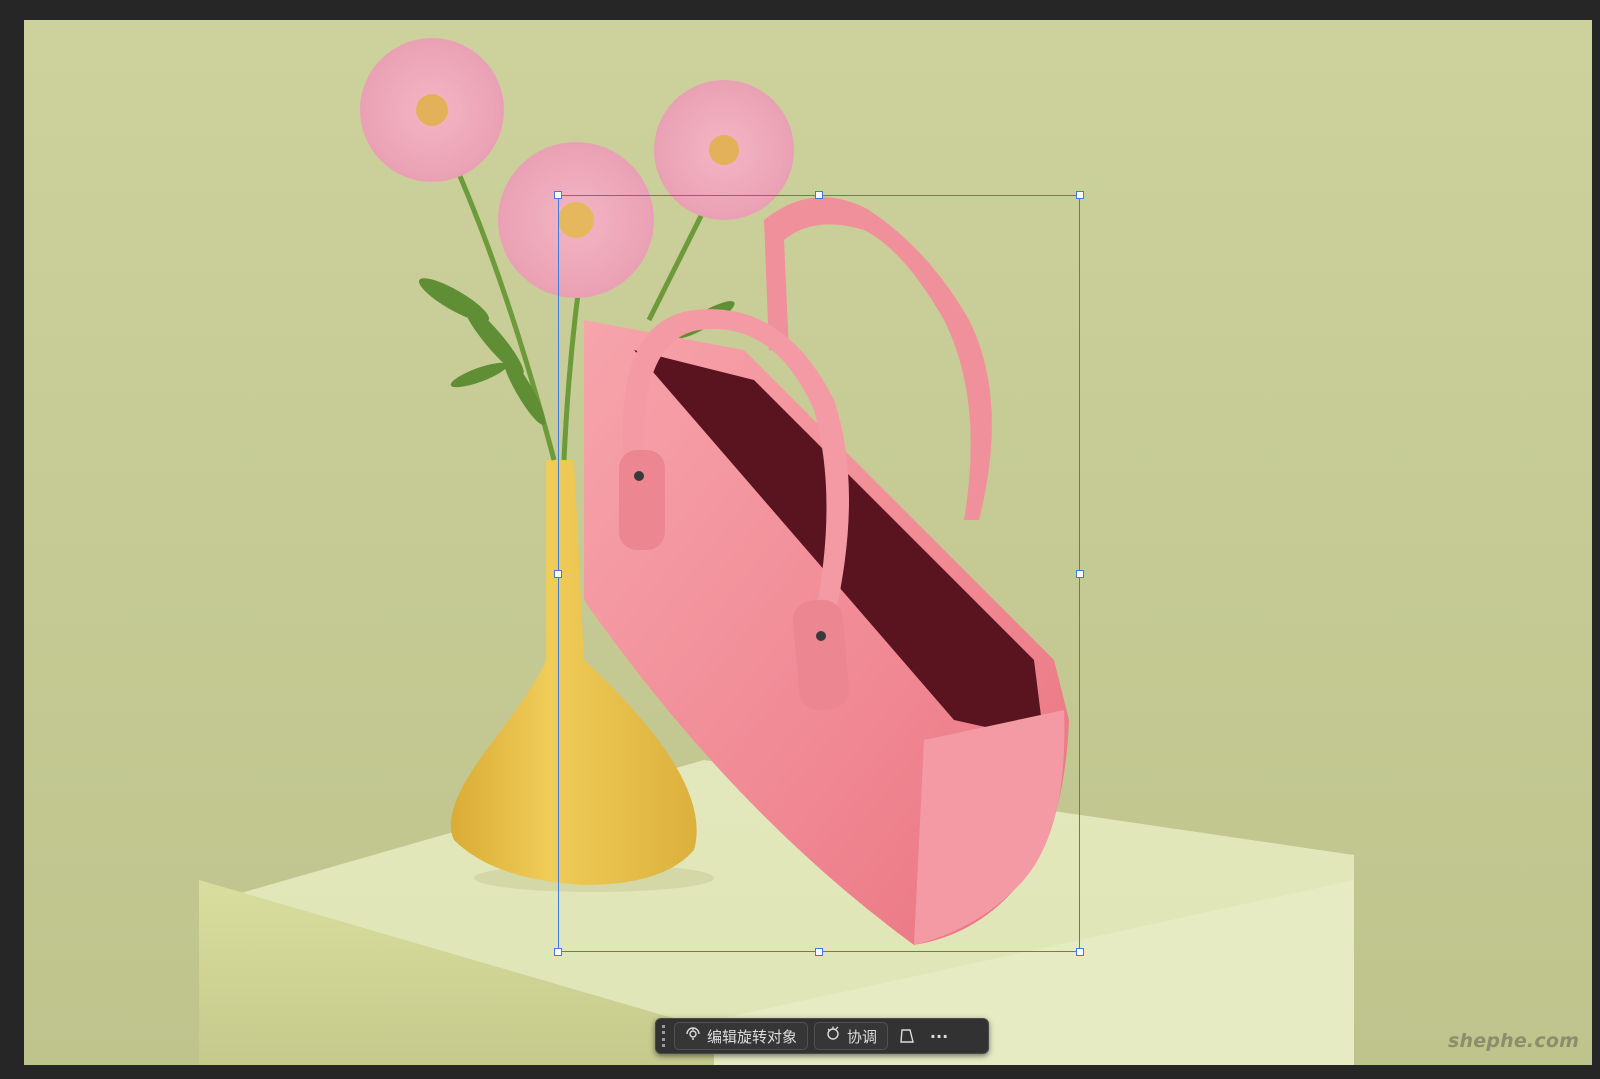  Describe the element at coordinates (819, 952) in the screenshot. I see `transform-handle-bottom` at that location.